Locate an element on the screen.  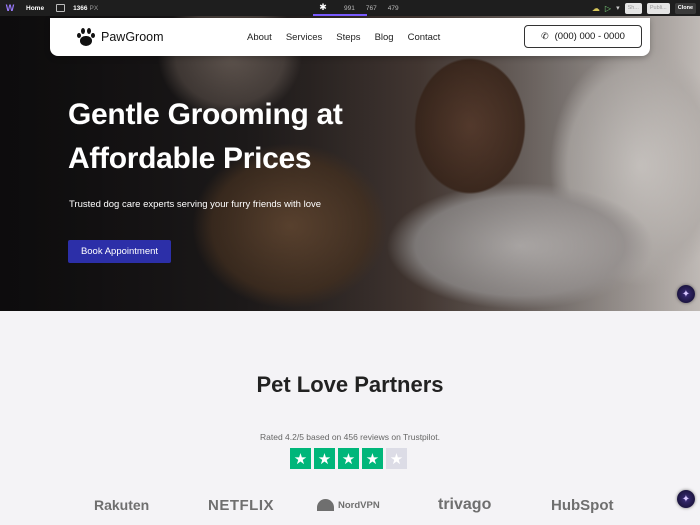
brand-logo: PawGroom is located at coordinates (120, 37).